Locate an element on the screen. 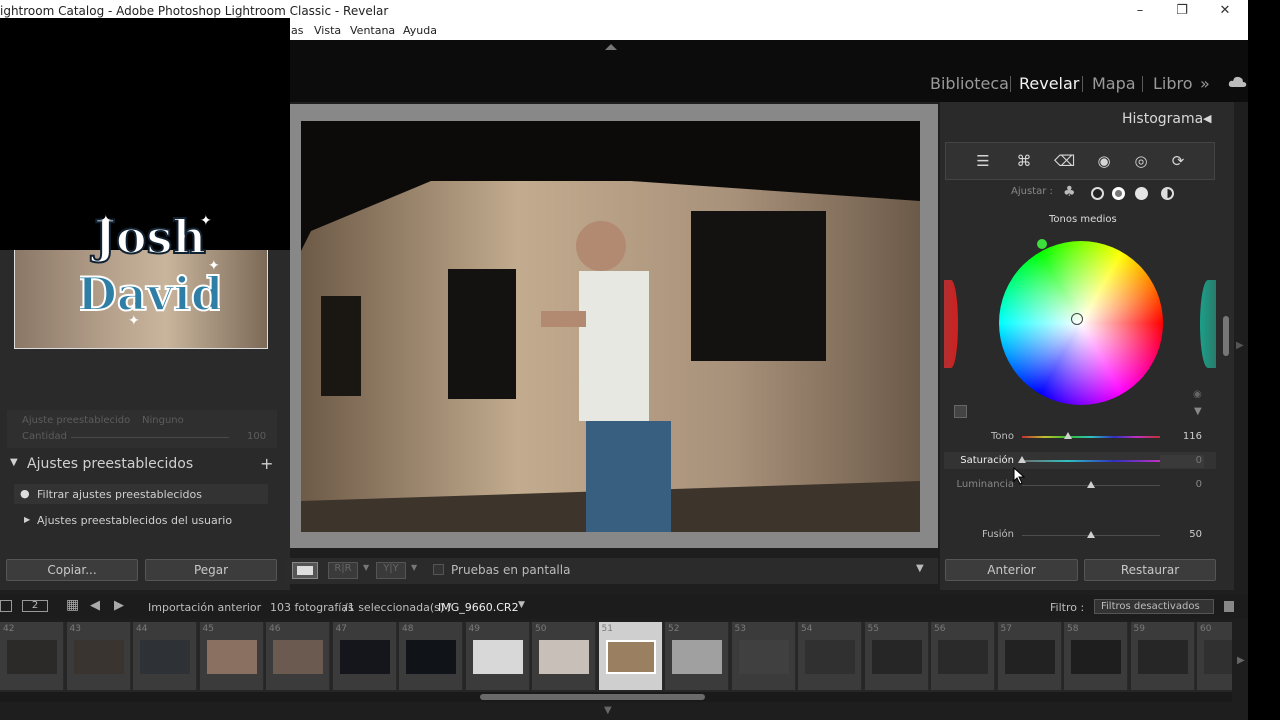 Image resolution: width=1280 pixels, height=720 pixels. forward-arrow-icon: ▶ is located at coordinates (119, 605).